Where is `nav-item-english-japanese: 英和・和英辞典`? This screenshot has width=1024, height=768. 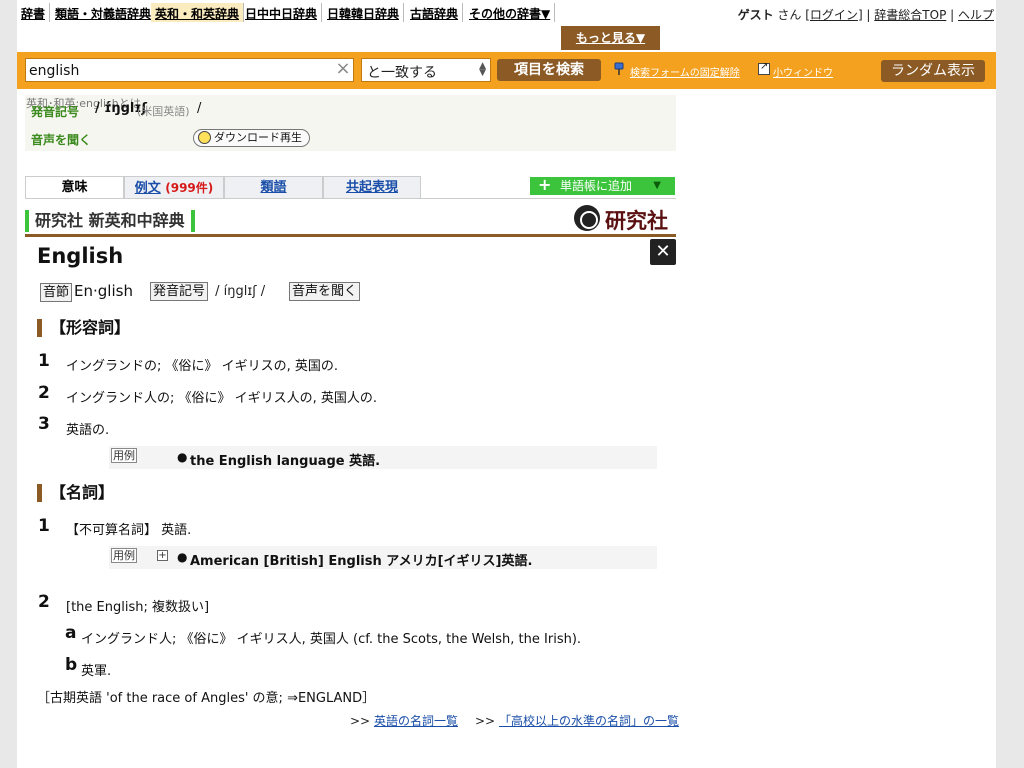 nav-item-english-japanese: 英和・和英辞典 is located at coordinates (198, 12).